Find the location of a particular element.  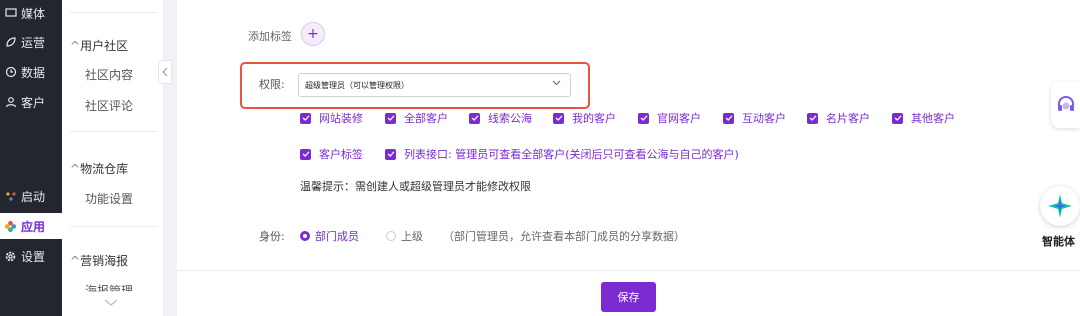

permission-checkbox-card-customers: 名片客户 is located at coordinates (838, 118).